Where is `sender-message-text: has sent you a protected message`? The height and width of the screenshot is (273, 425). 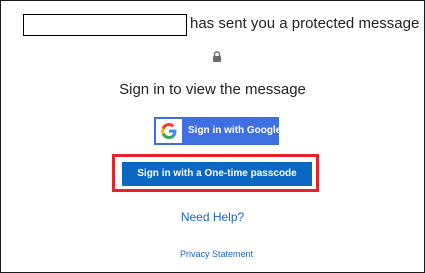 sender-message-text: has sent you a protected message is located at coordinates (305, 23).